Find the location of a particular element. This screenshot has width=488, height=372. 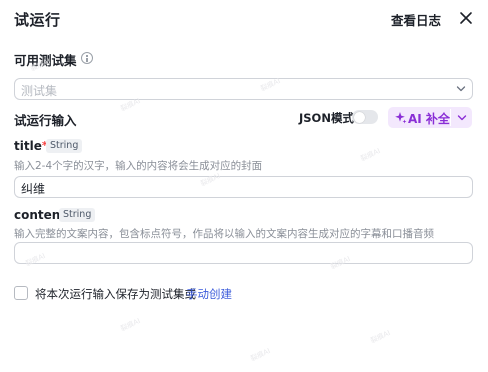

close-button is located at coordinates (466, 18).